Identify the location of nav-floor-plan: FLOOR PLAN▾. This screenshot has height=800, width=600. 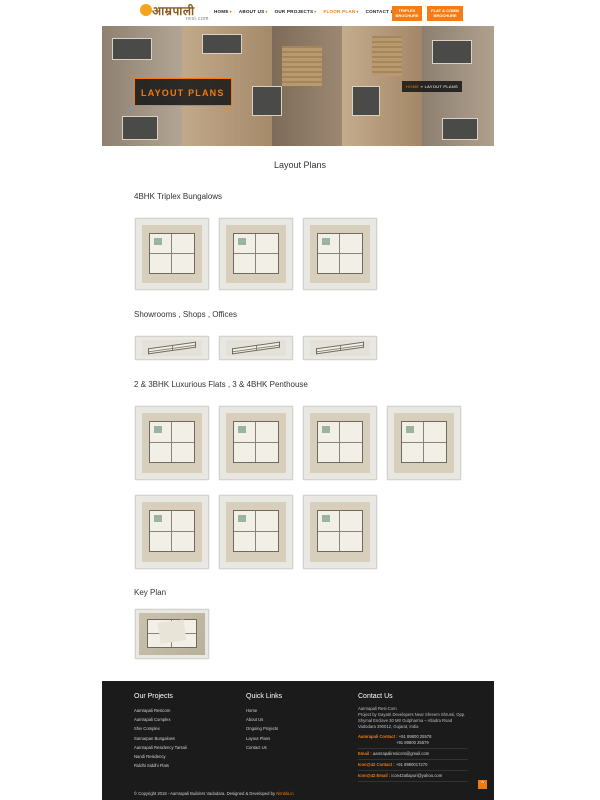
(341, 11).